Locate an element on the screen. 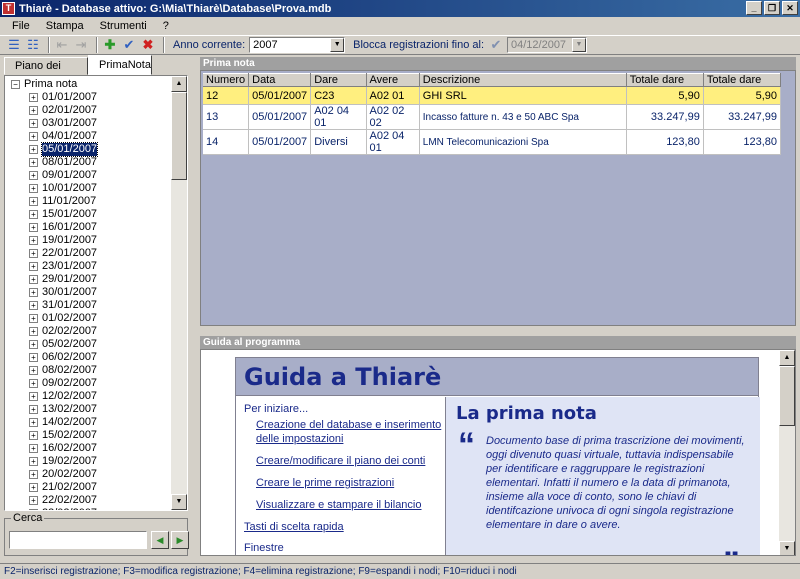  tree-item: +04/01/2007 is located at coordinates (90, 136).